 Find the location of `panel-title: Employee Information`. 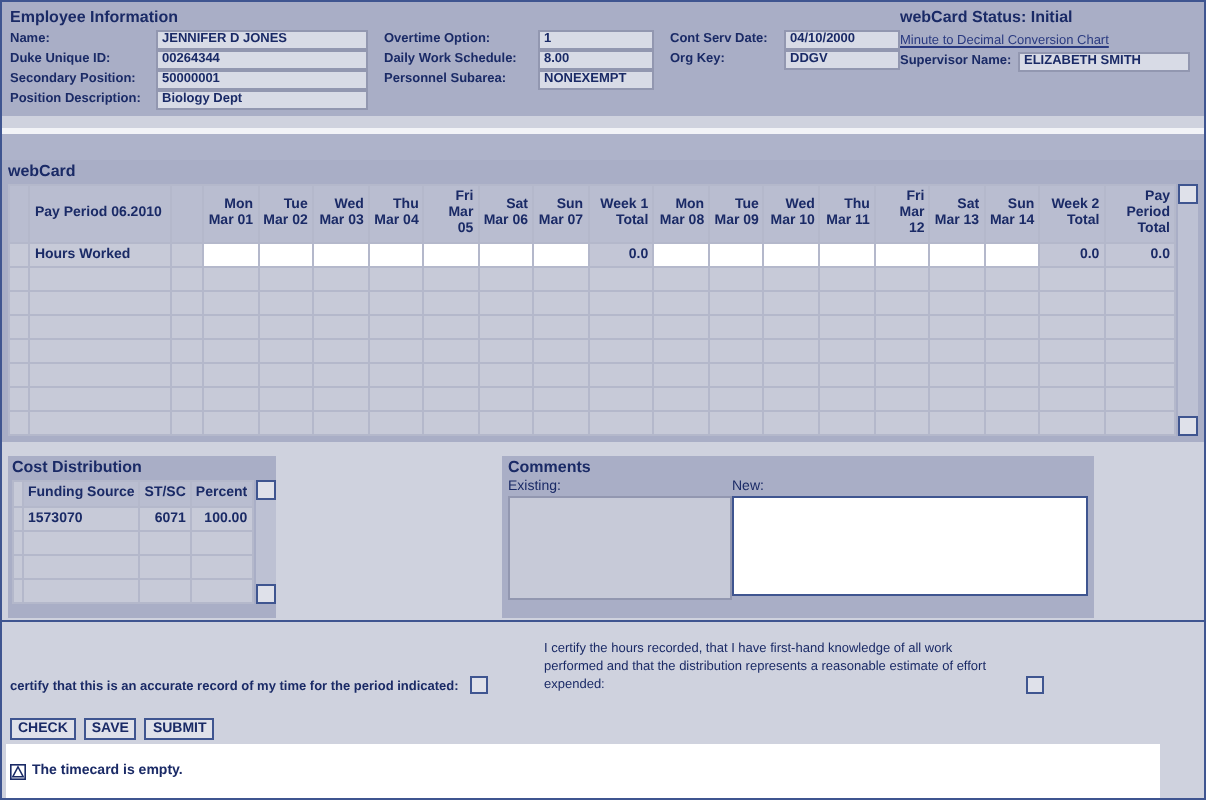

panel-title: Employee Information is located at coordinates (95, 17).